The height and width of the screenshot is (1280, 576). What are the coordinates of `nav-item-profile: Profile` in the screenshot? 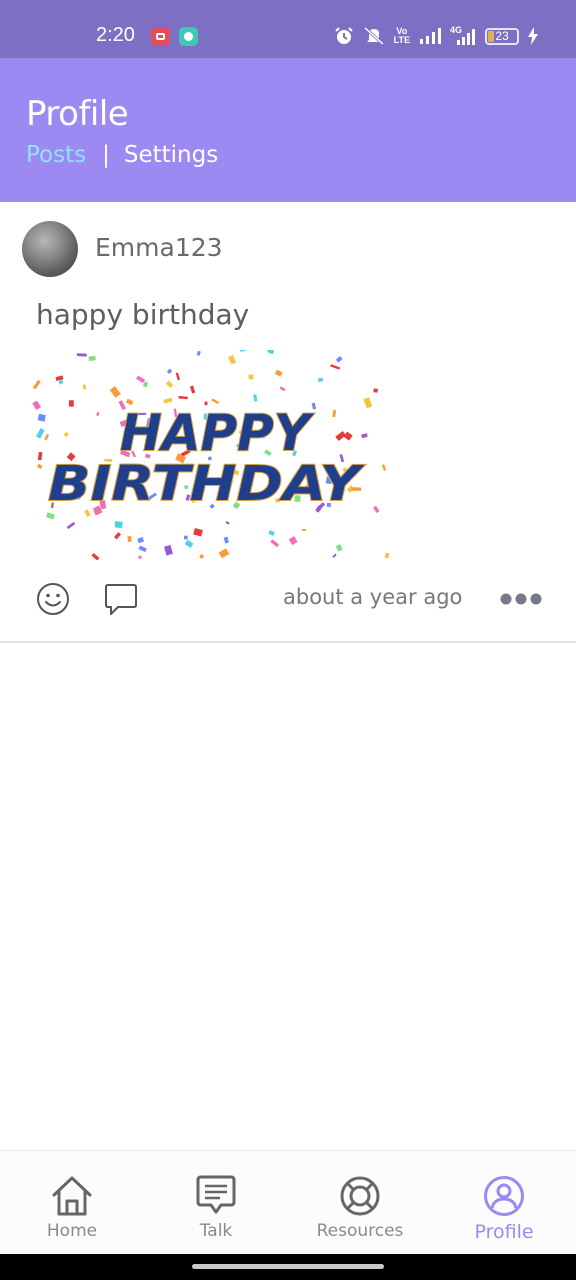 It's located at (504, 1203).